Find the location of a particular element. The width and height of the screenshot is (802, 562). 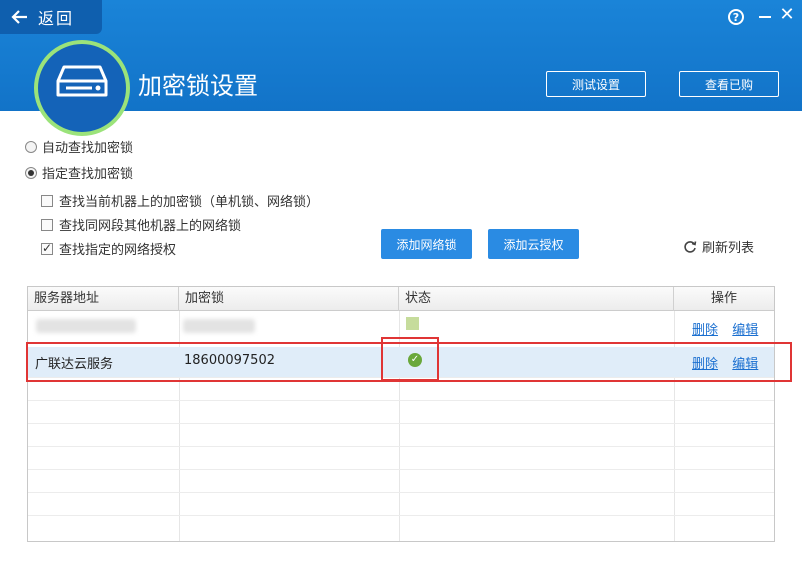

checkbox-local-machine-control is located at coordinates (47, 200).